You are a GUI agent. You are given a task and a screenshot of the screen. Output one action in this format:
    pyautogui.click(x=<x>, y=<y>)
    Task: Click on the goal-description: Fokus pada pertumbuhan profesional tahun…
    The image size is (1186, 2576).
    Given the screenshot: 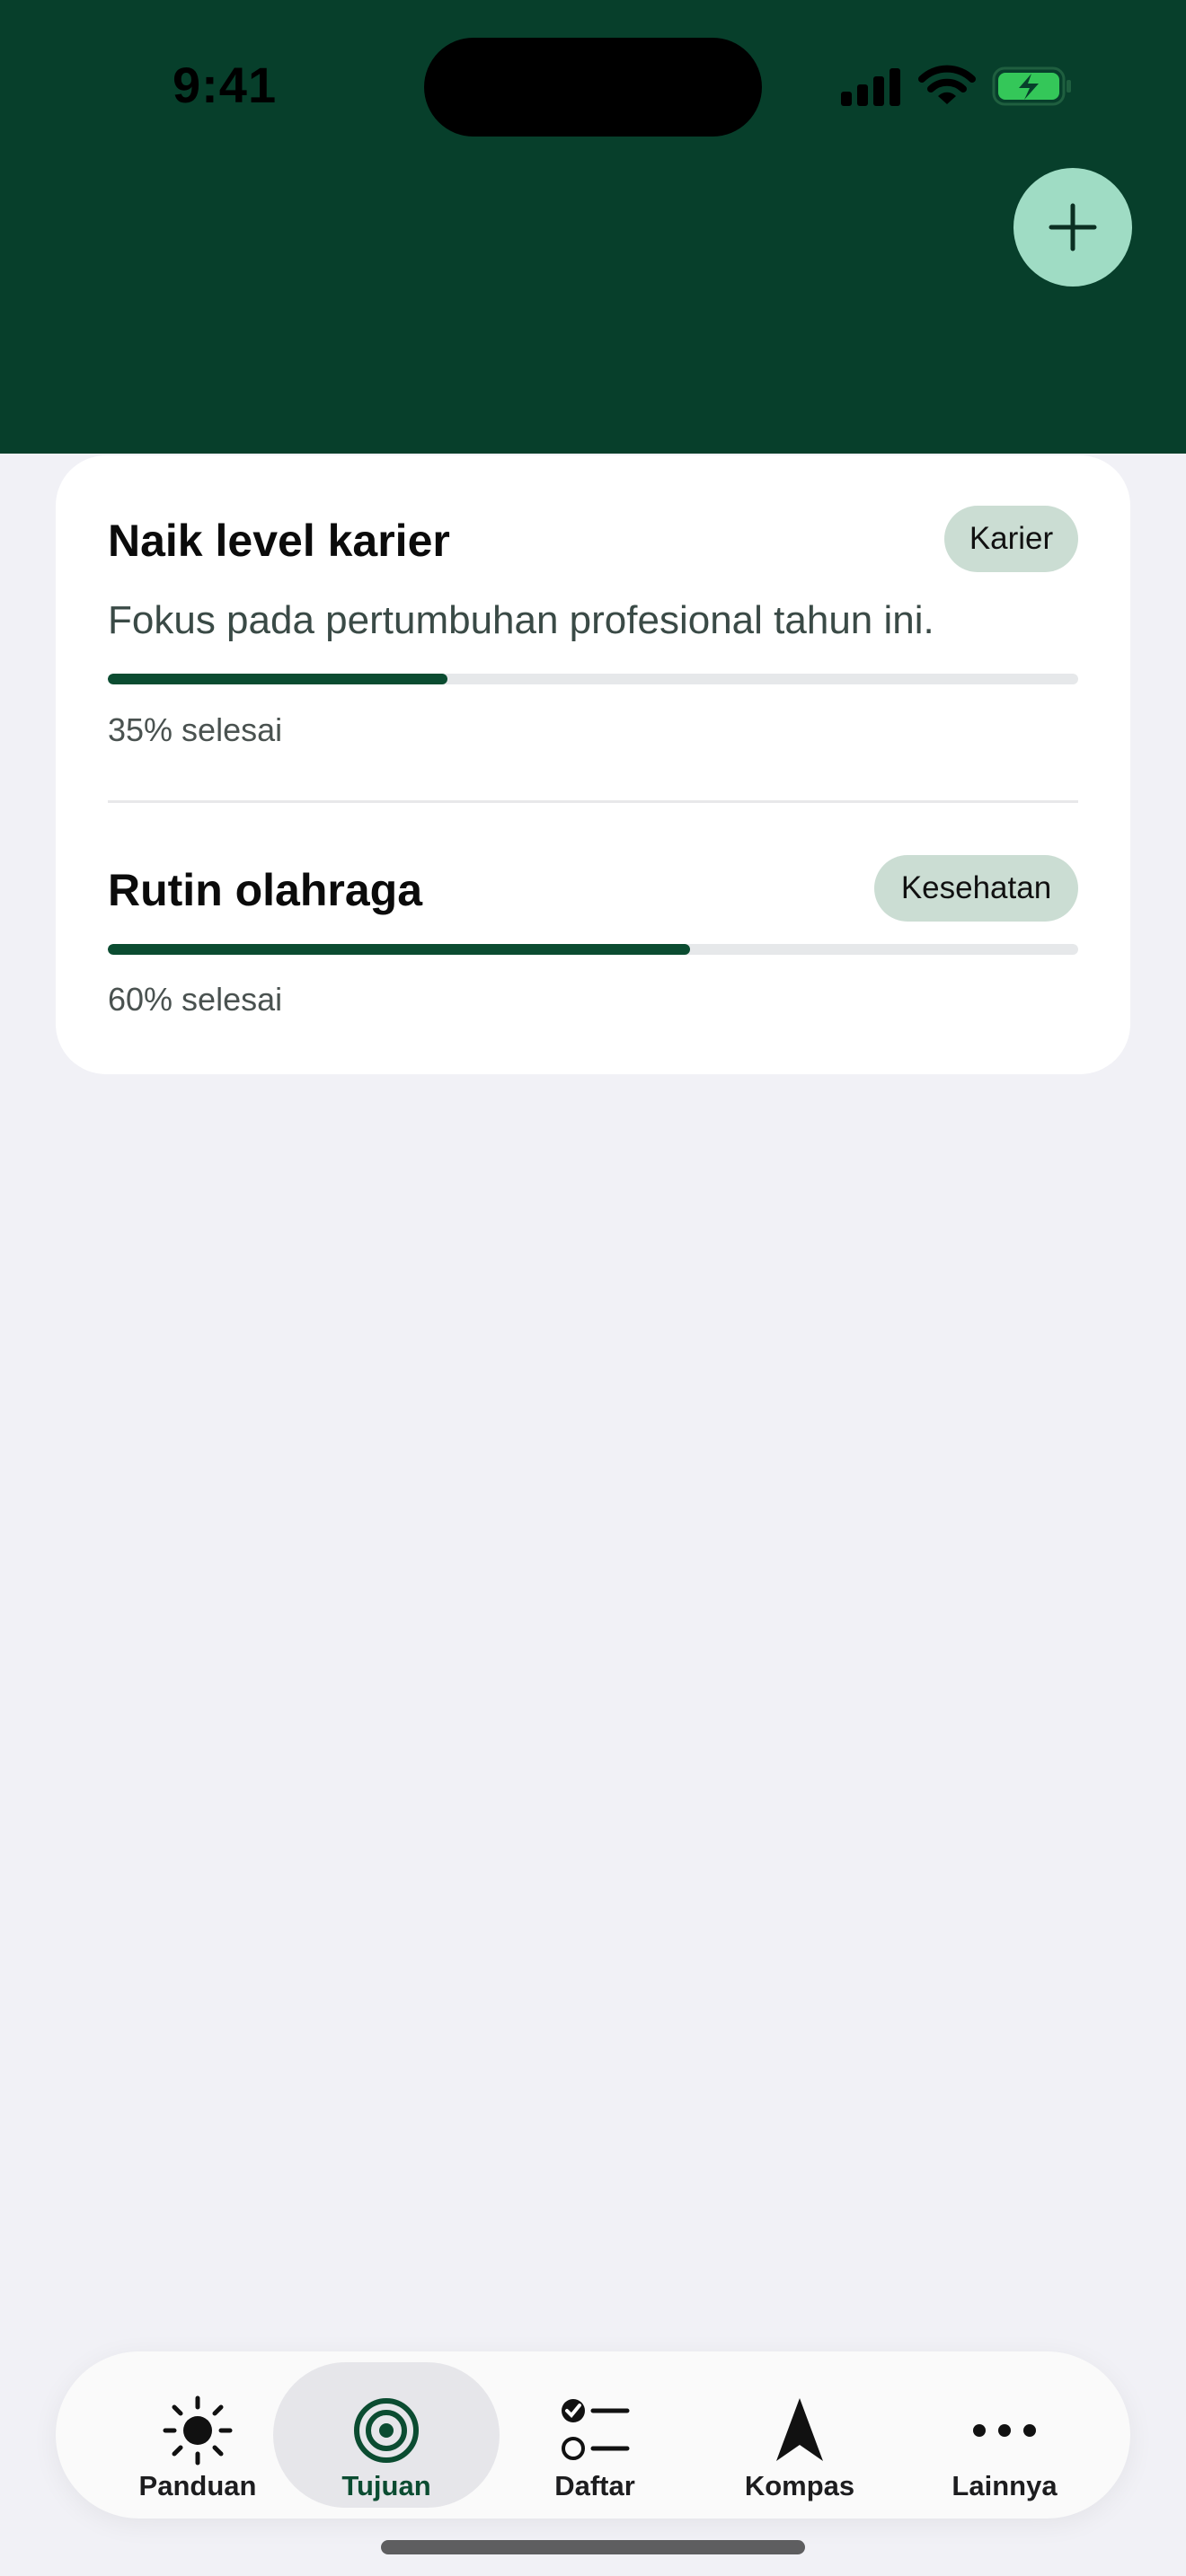 What is the action you would take?
    pyautogui.click(x=521, y=620)
    